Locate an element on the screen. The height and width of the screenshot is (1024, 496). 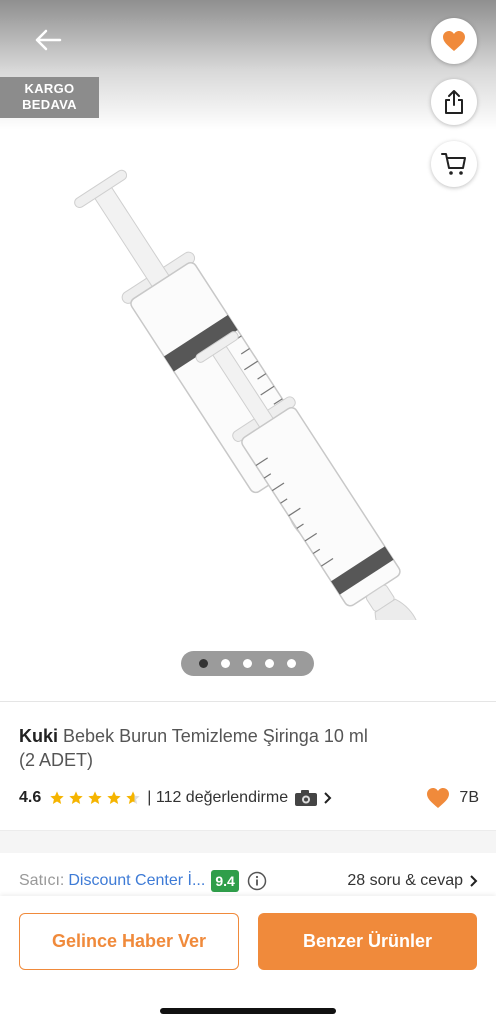
favorite-button is located at coordinates (454, 41).